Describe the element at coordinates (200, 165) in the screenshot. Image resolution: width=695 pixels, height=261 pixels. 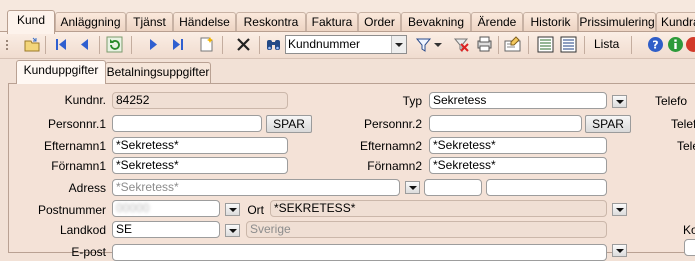
I see `fornamn1-field: *Sekretess*` at that location.